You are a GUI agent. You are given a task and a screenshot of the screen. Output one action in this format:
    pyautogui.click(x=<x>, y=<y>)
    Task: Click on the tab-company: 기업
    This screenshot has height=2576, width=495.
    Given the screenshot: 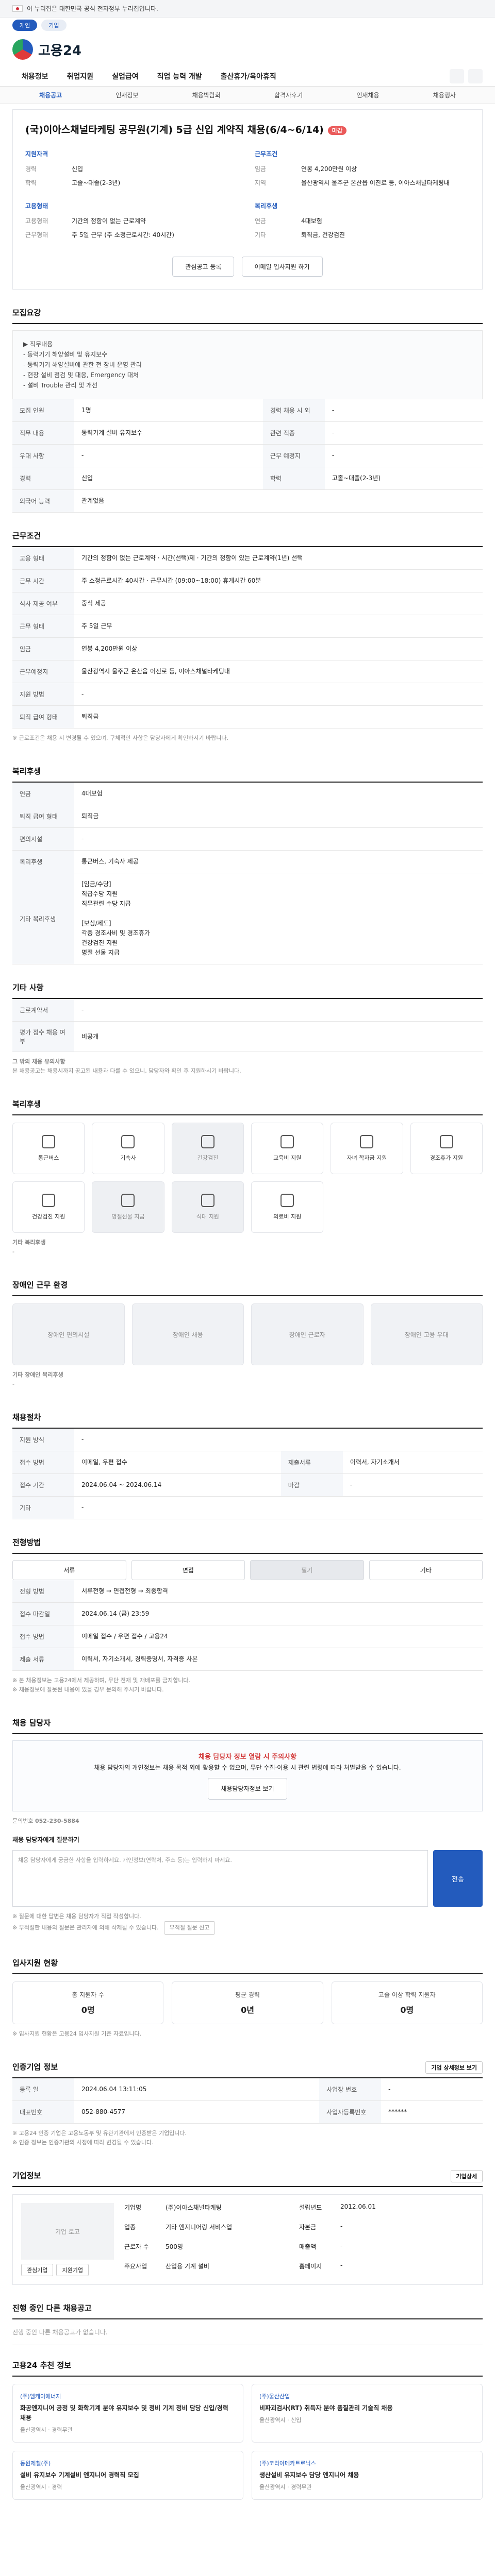 What is the action you would take?
    pyautogui.click(x=54, y=25)
    